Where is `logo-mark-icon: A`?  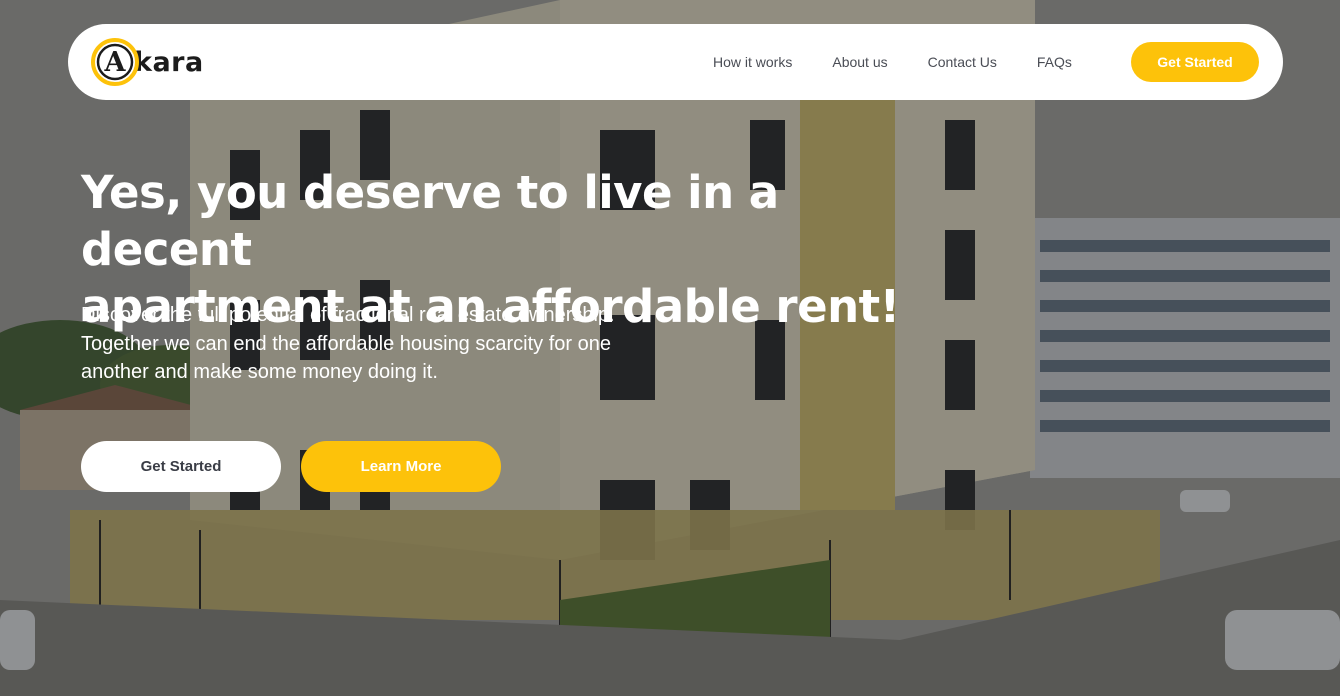 logo-mark-icon: A is located at coordinates (115, 62).